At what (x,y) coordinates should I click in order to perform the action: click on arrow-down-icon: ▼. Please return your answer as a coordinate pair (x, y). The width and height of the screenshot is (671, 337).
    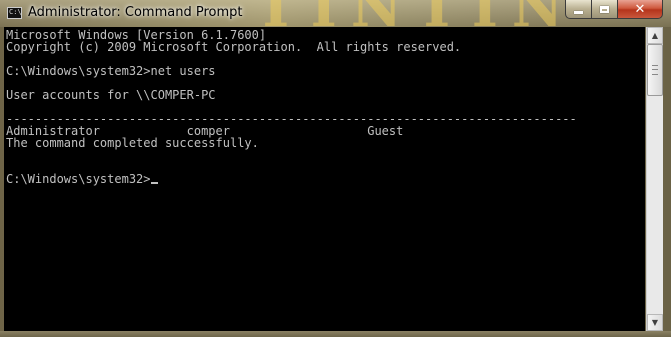
    Looking at the image, I should click on (655, 322).